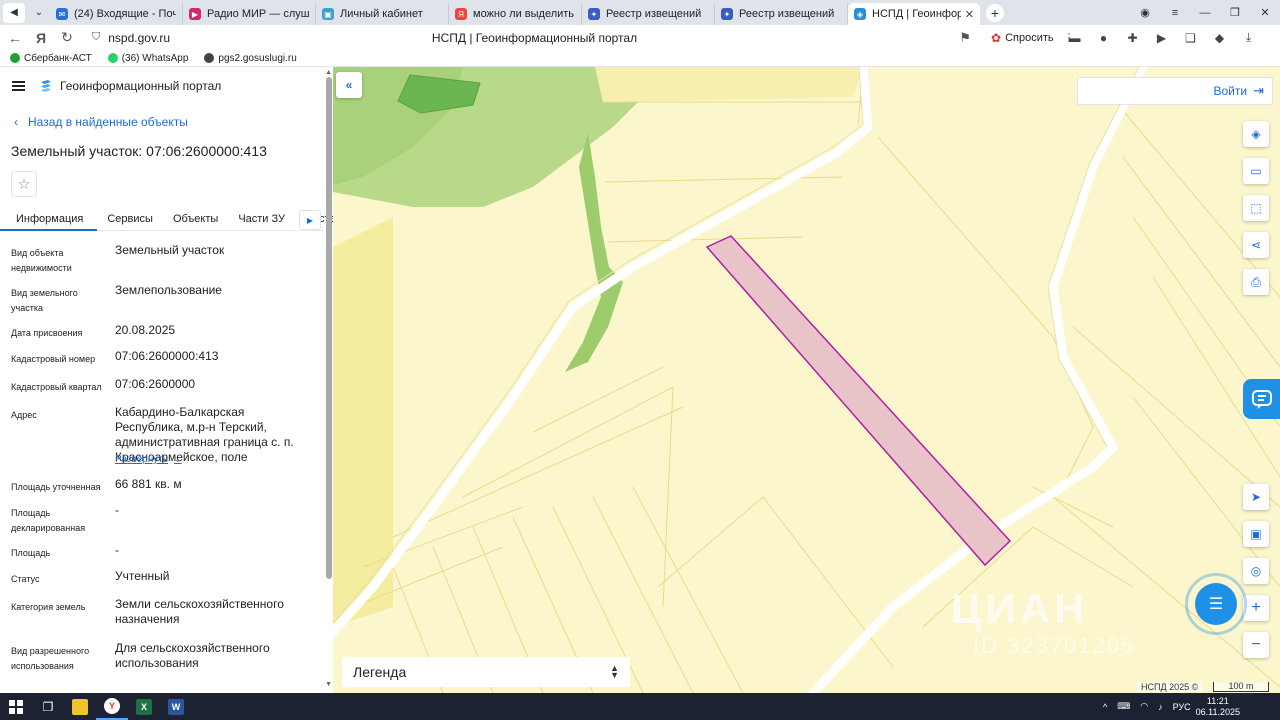 This screenshot has height=720, width=1280. Describe the element at coordinates (48, 706) in the screenshot. I see `task-view-icon: ❐` at that location.